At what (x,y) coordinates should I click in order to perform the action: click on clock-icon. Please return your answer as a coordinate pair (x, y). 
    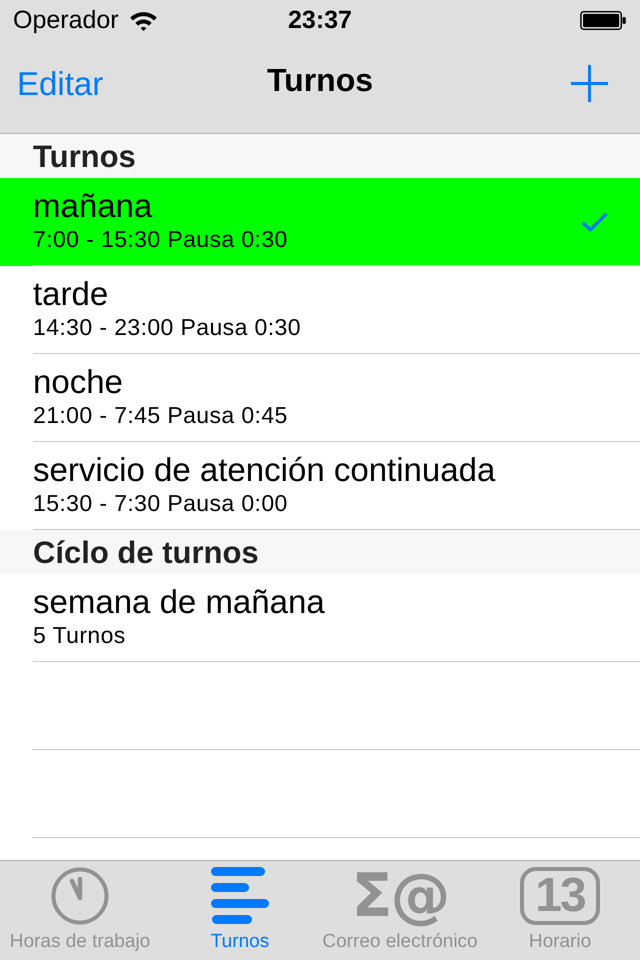
    Looking at the image, I should click on (80, 896).